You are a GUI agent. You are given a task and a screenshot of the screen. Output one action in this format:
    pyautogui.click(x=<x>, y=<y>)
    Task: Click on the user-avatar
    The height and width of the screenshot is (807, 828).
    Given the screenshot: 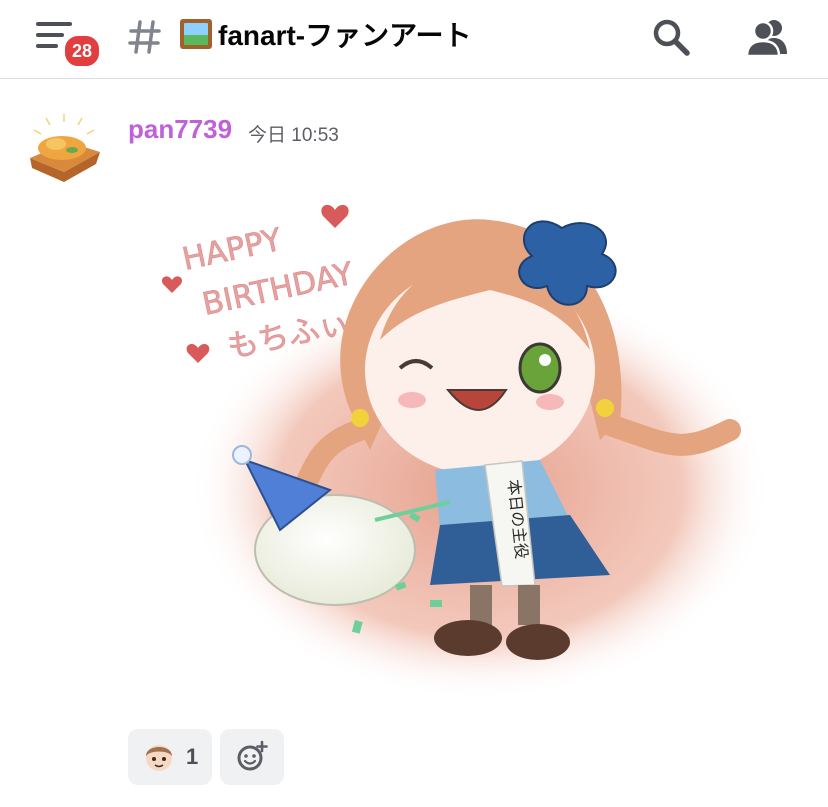 What is the action you would take?
    pyautogui.click(x=64, y=148)
    